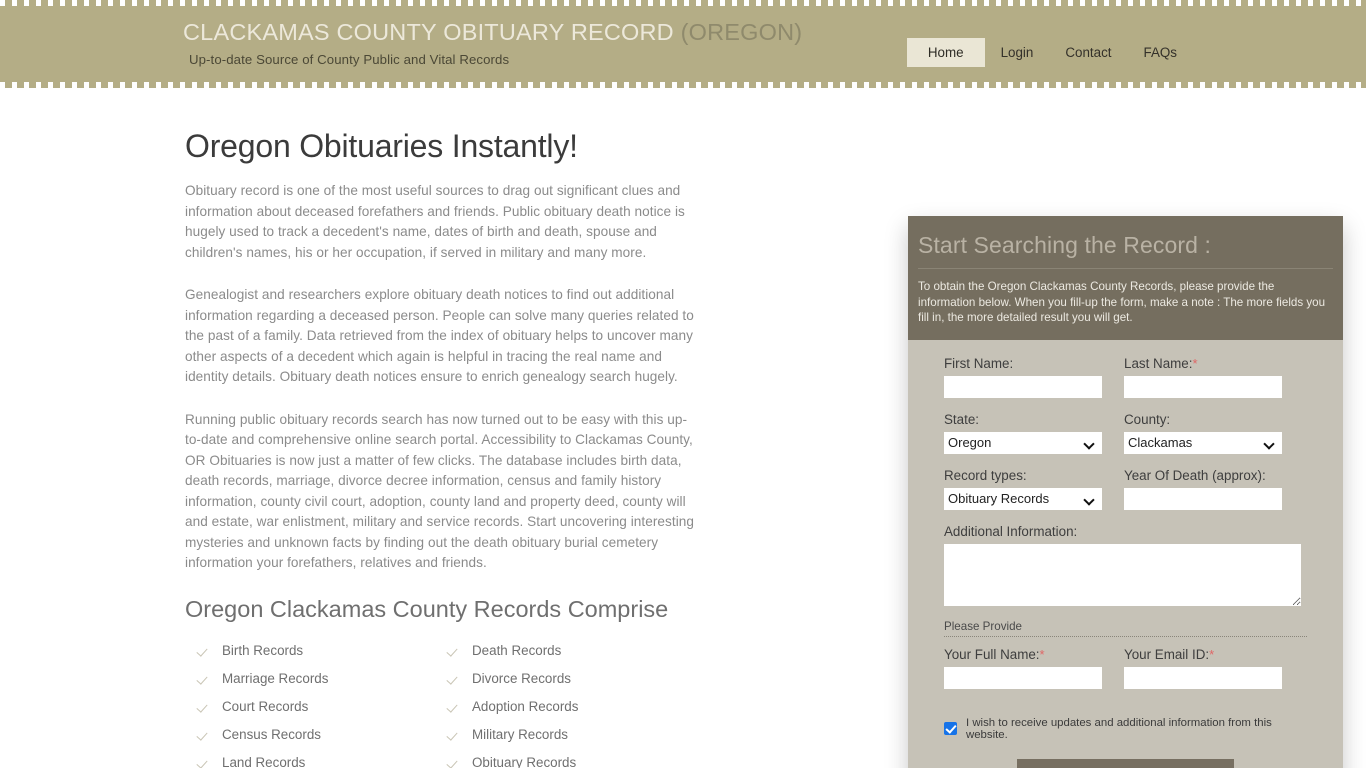  Describe the element at coordinates (310, 707) in the screenshot. I see `list-item: Court Records` at that location.